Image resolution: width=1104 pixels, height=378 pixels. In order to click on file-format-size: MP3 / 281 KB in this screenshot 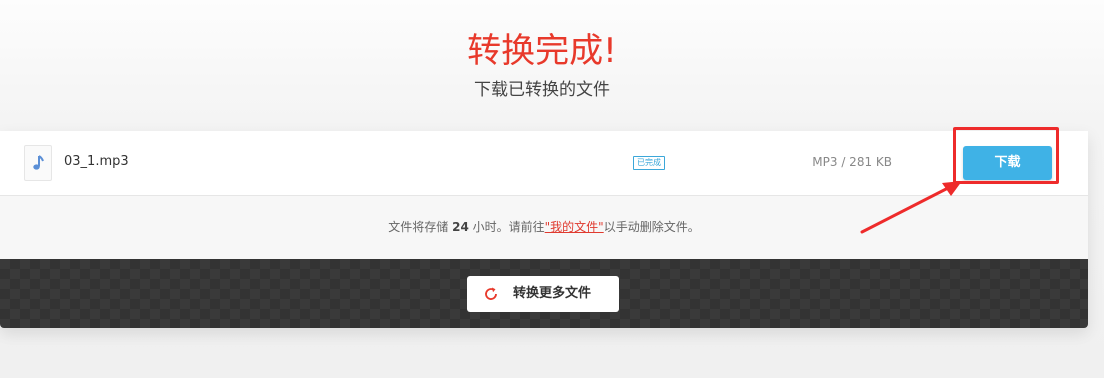, I will do `click(852, 162)`.